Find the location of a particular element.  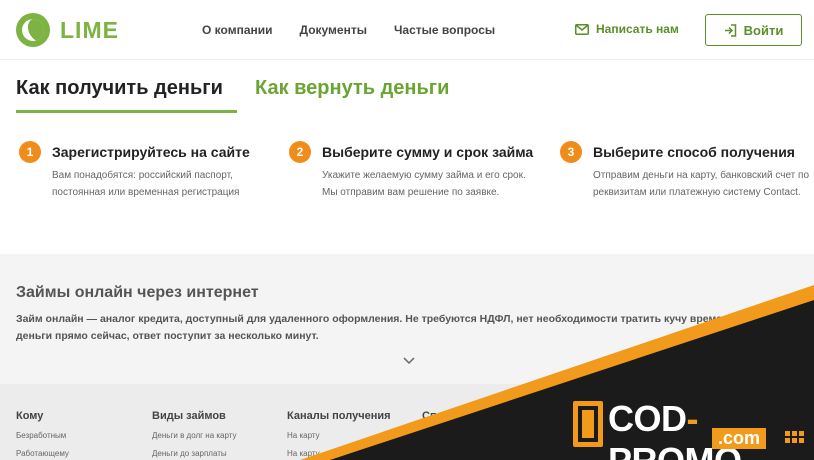

step-number-badge: 1 is located at coordinates (30, 152).